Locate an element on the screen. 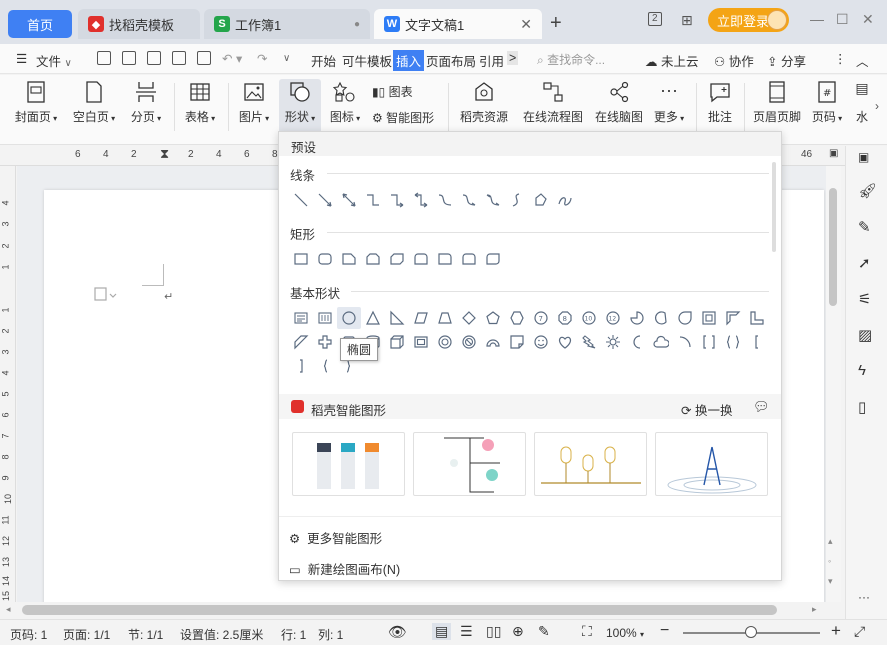 The image size is (887, 645). next-page-icon: ▾ is located at coordinates (830, 581).